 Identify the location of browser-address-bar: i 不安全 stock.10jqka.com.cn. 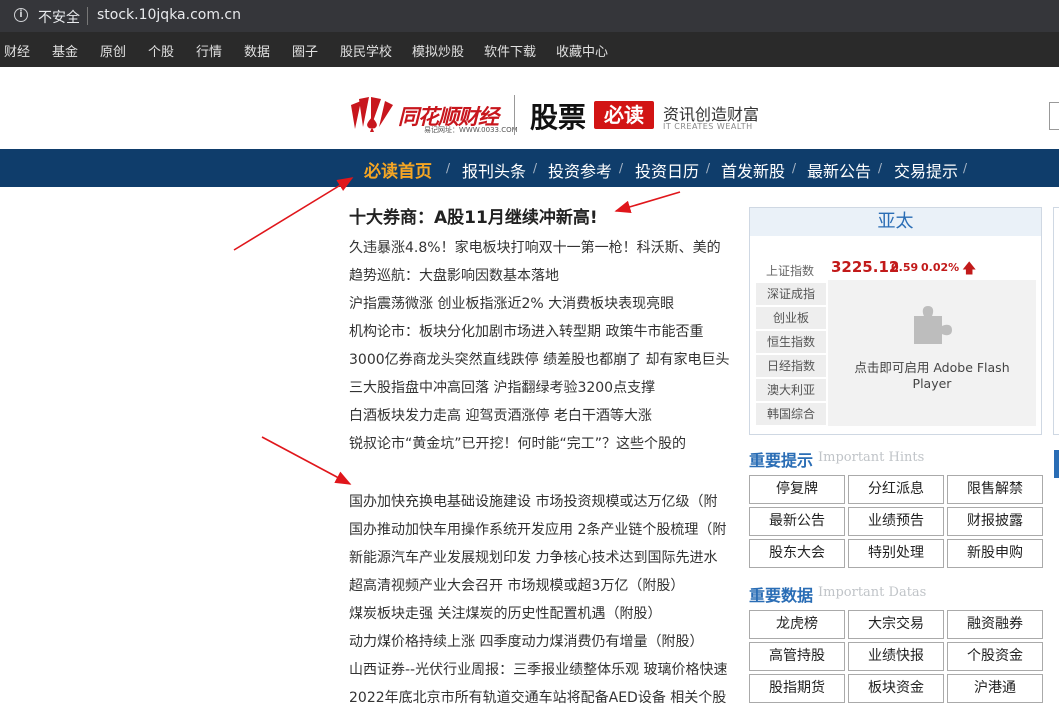
(529, 16).